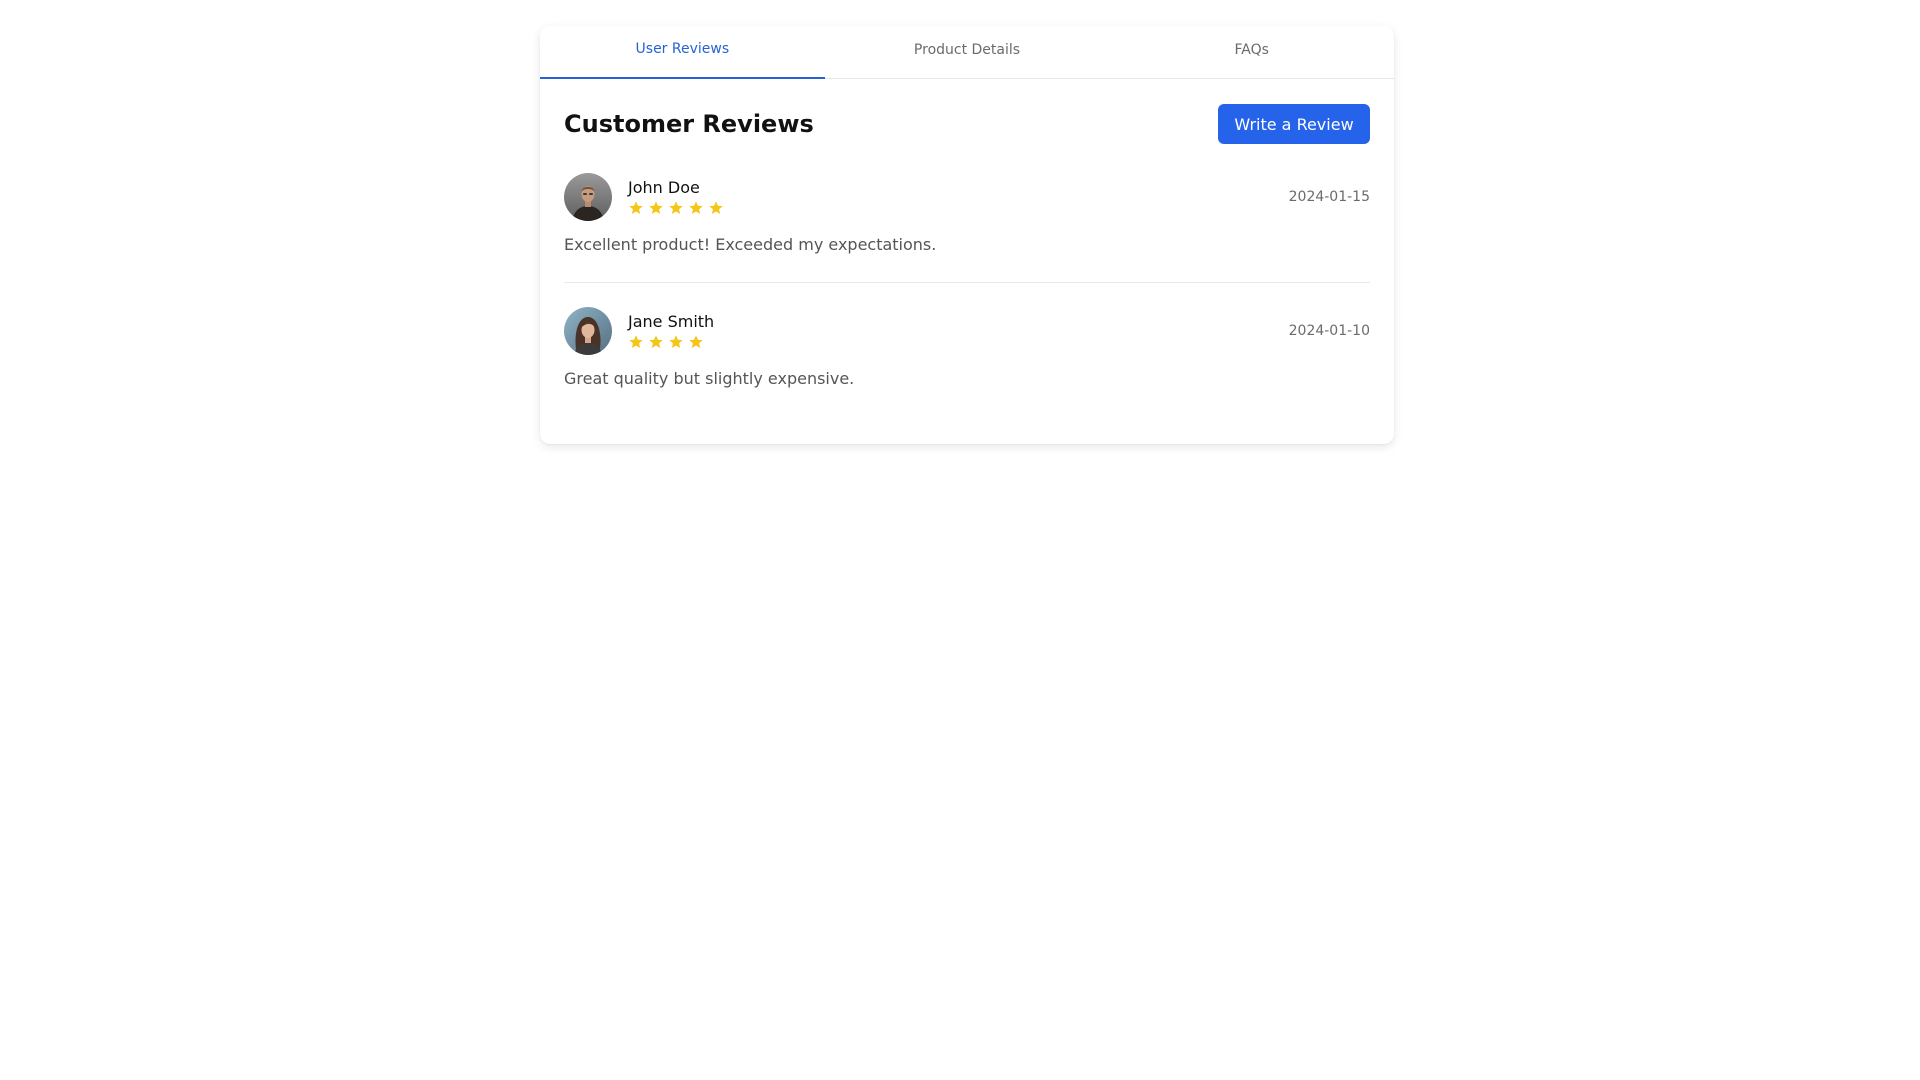  Describe the element at coordinates (682, 52) in the screenshot. I see `tab-user-reviews: User Reviews` at that location.